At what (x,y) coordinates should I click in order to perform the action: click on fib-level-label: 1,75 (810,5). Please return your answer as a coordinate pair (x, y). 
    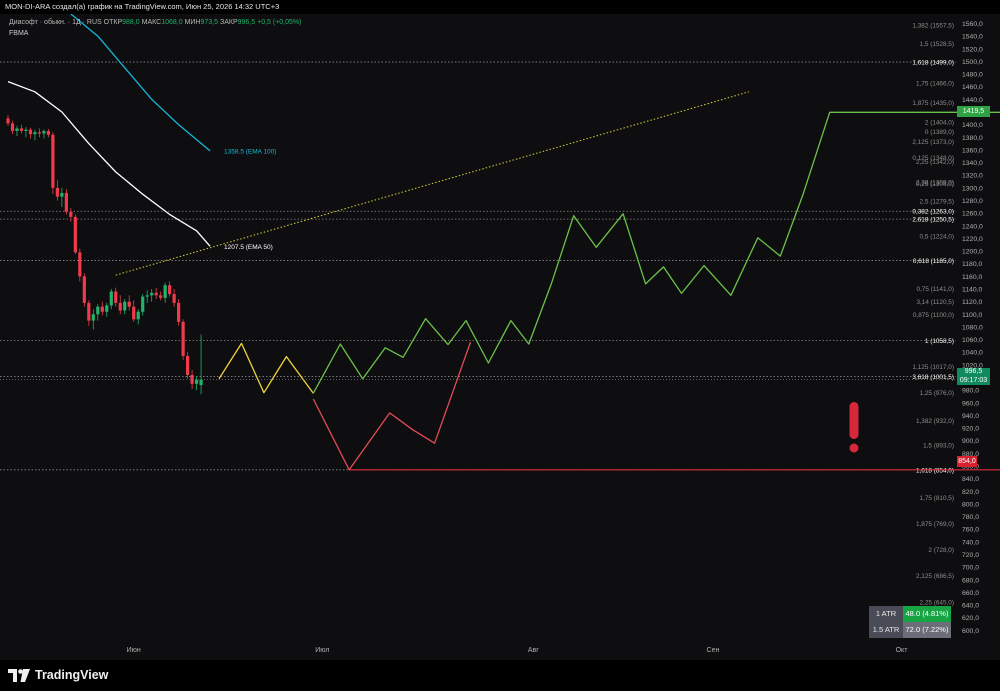
    Looking at the image, I should click on (937, 498).